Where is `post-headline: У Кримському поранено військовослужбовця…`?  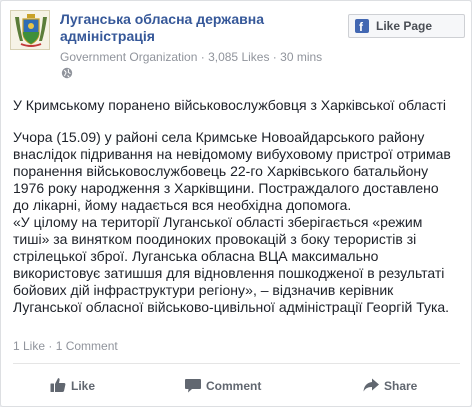 post-headline: У Кримському поранено військовослужбовця… is located at coordinates (229, 105).